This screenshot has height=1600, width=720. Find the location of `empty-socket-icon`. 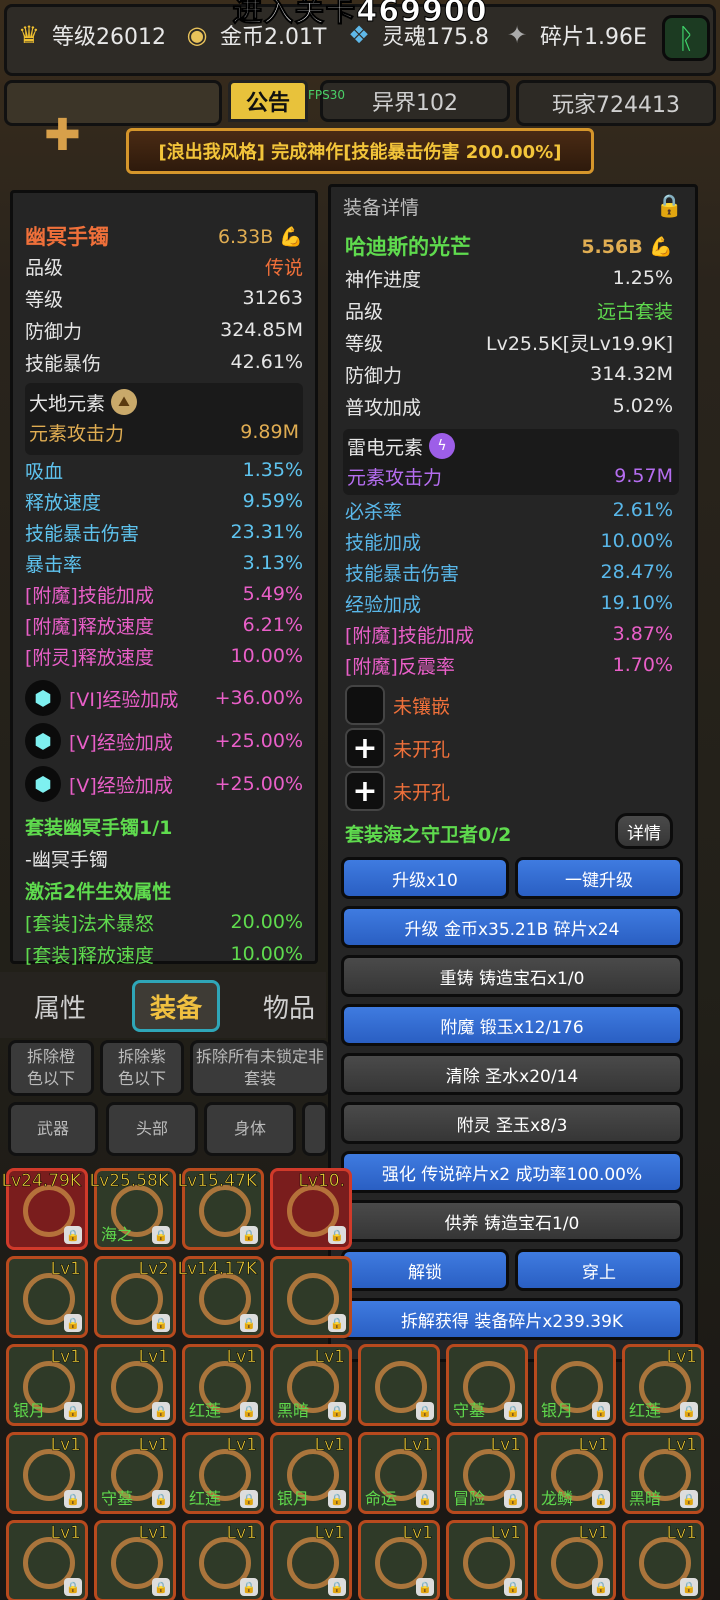

empty-socket-icon is located at coordinates (365, 705).